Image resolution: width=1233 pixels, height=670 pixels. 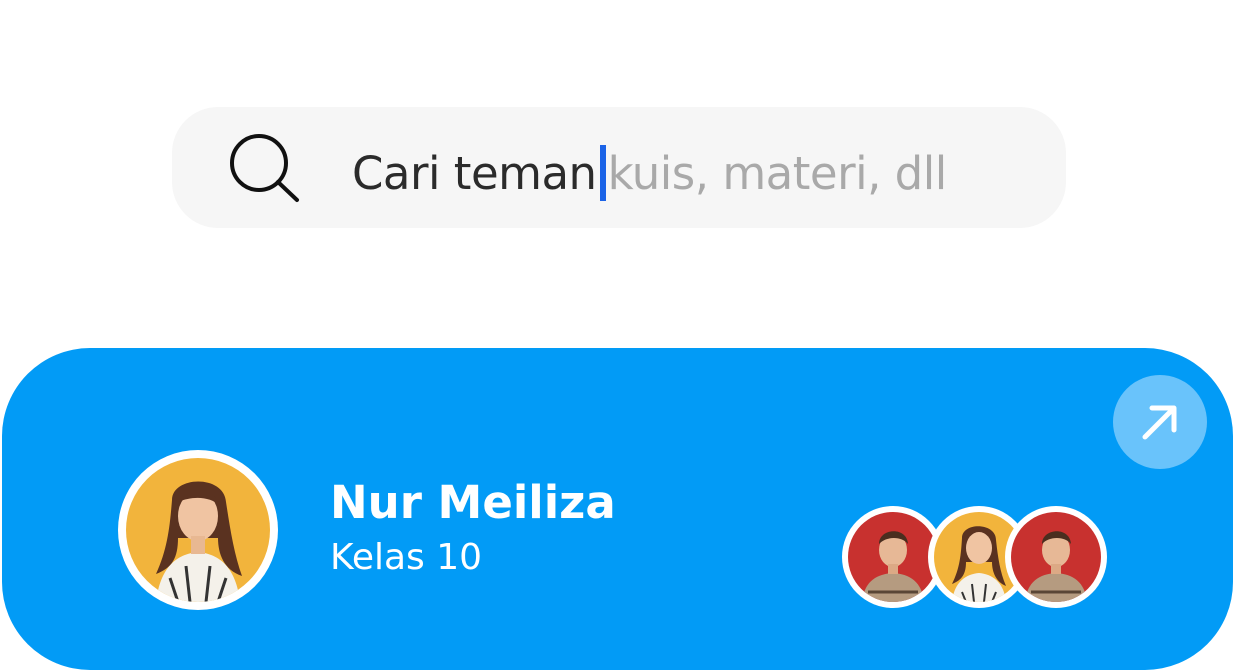 I want to click on arrow-up-right-icon, so click(x=1159, y=422).